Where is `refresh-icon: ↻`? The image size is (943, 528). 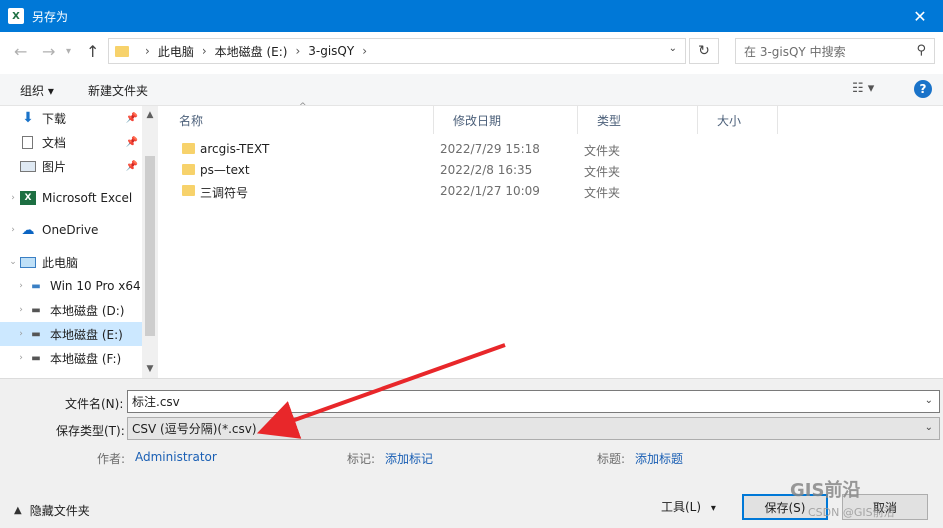
refresh-icon: ↻ is located at coordinates (704, 51).